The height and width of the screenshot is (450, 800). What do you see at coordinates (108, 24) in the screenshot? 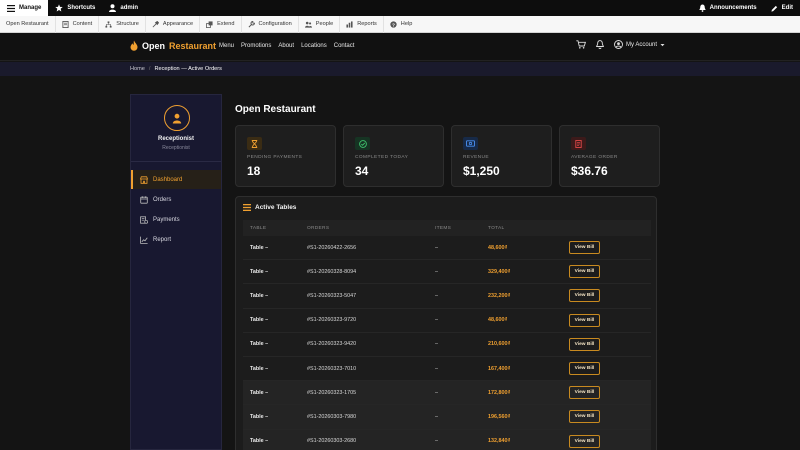
I see `structure-icon` at bounding box center [108, 24].